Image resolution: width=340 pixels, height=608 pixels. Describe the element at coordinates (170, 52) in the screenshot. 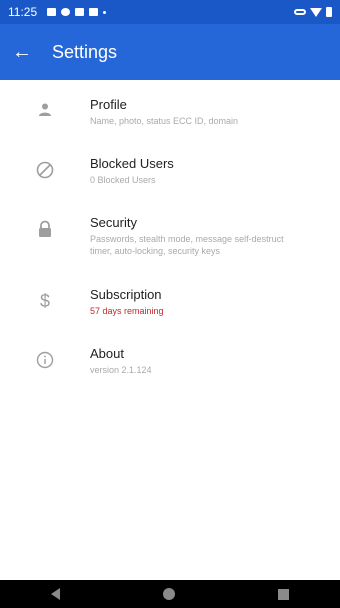

I see `app-bar: ← Settings` at that location.